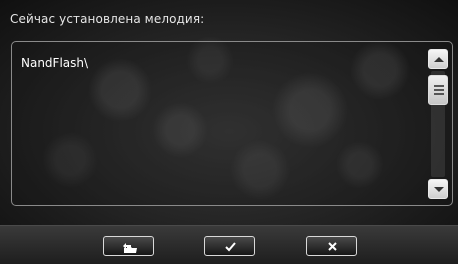  I want to click on close-icon, so click(332, 246).